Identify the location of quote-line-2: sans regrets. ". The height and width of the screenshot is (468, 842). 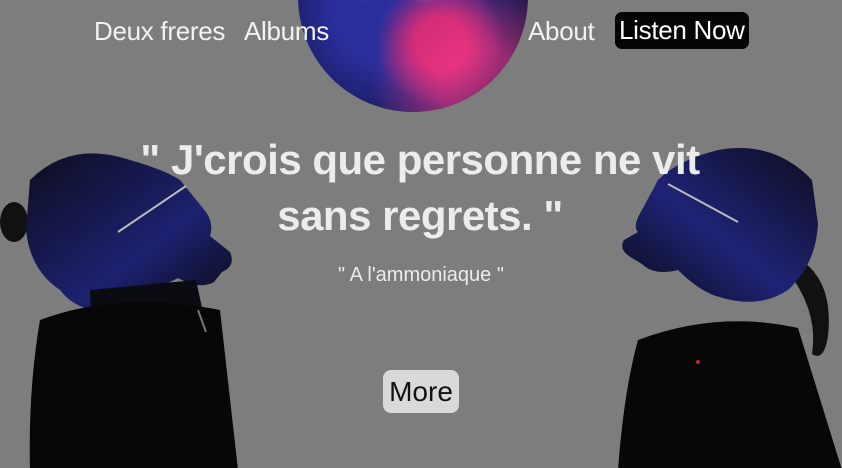
(420, 215).